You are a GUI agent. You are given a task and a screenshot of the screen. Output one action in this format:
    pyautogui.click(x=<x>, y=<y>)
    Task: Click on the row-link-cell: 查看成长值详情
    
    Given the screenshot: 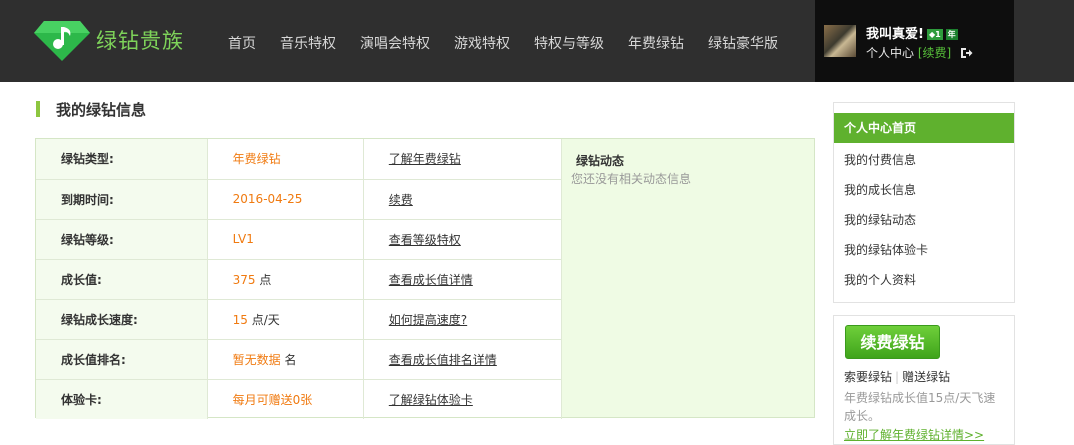 What is the action you would take?
    pyautogui.click(x=463, y=279)
    